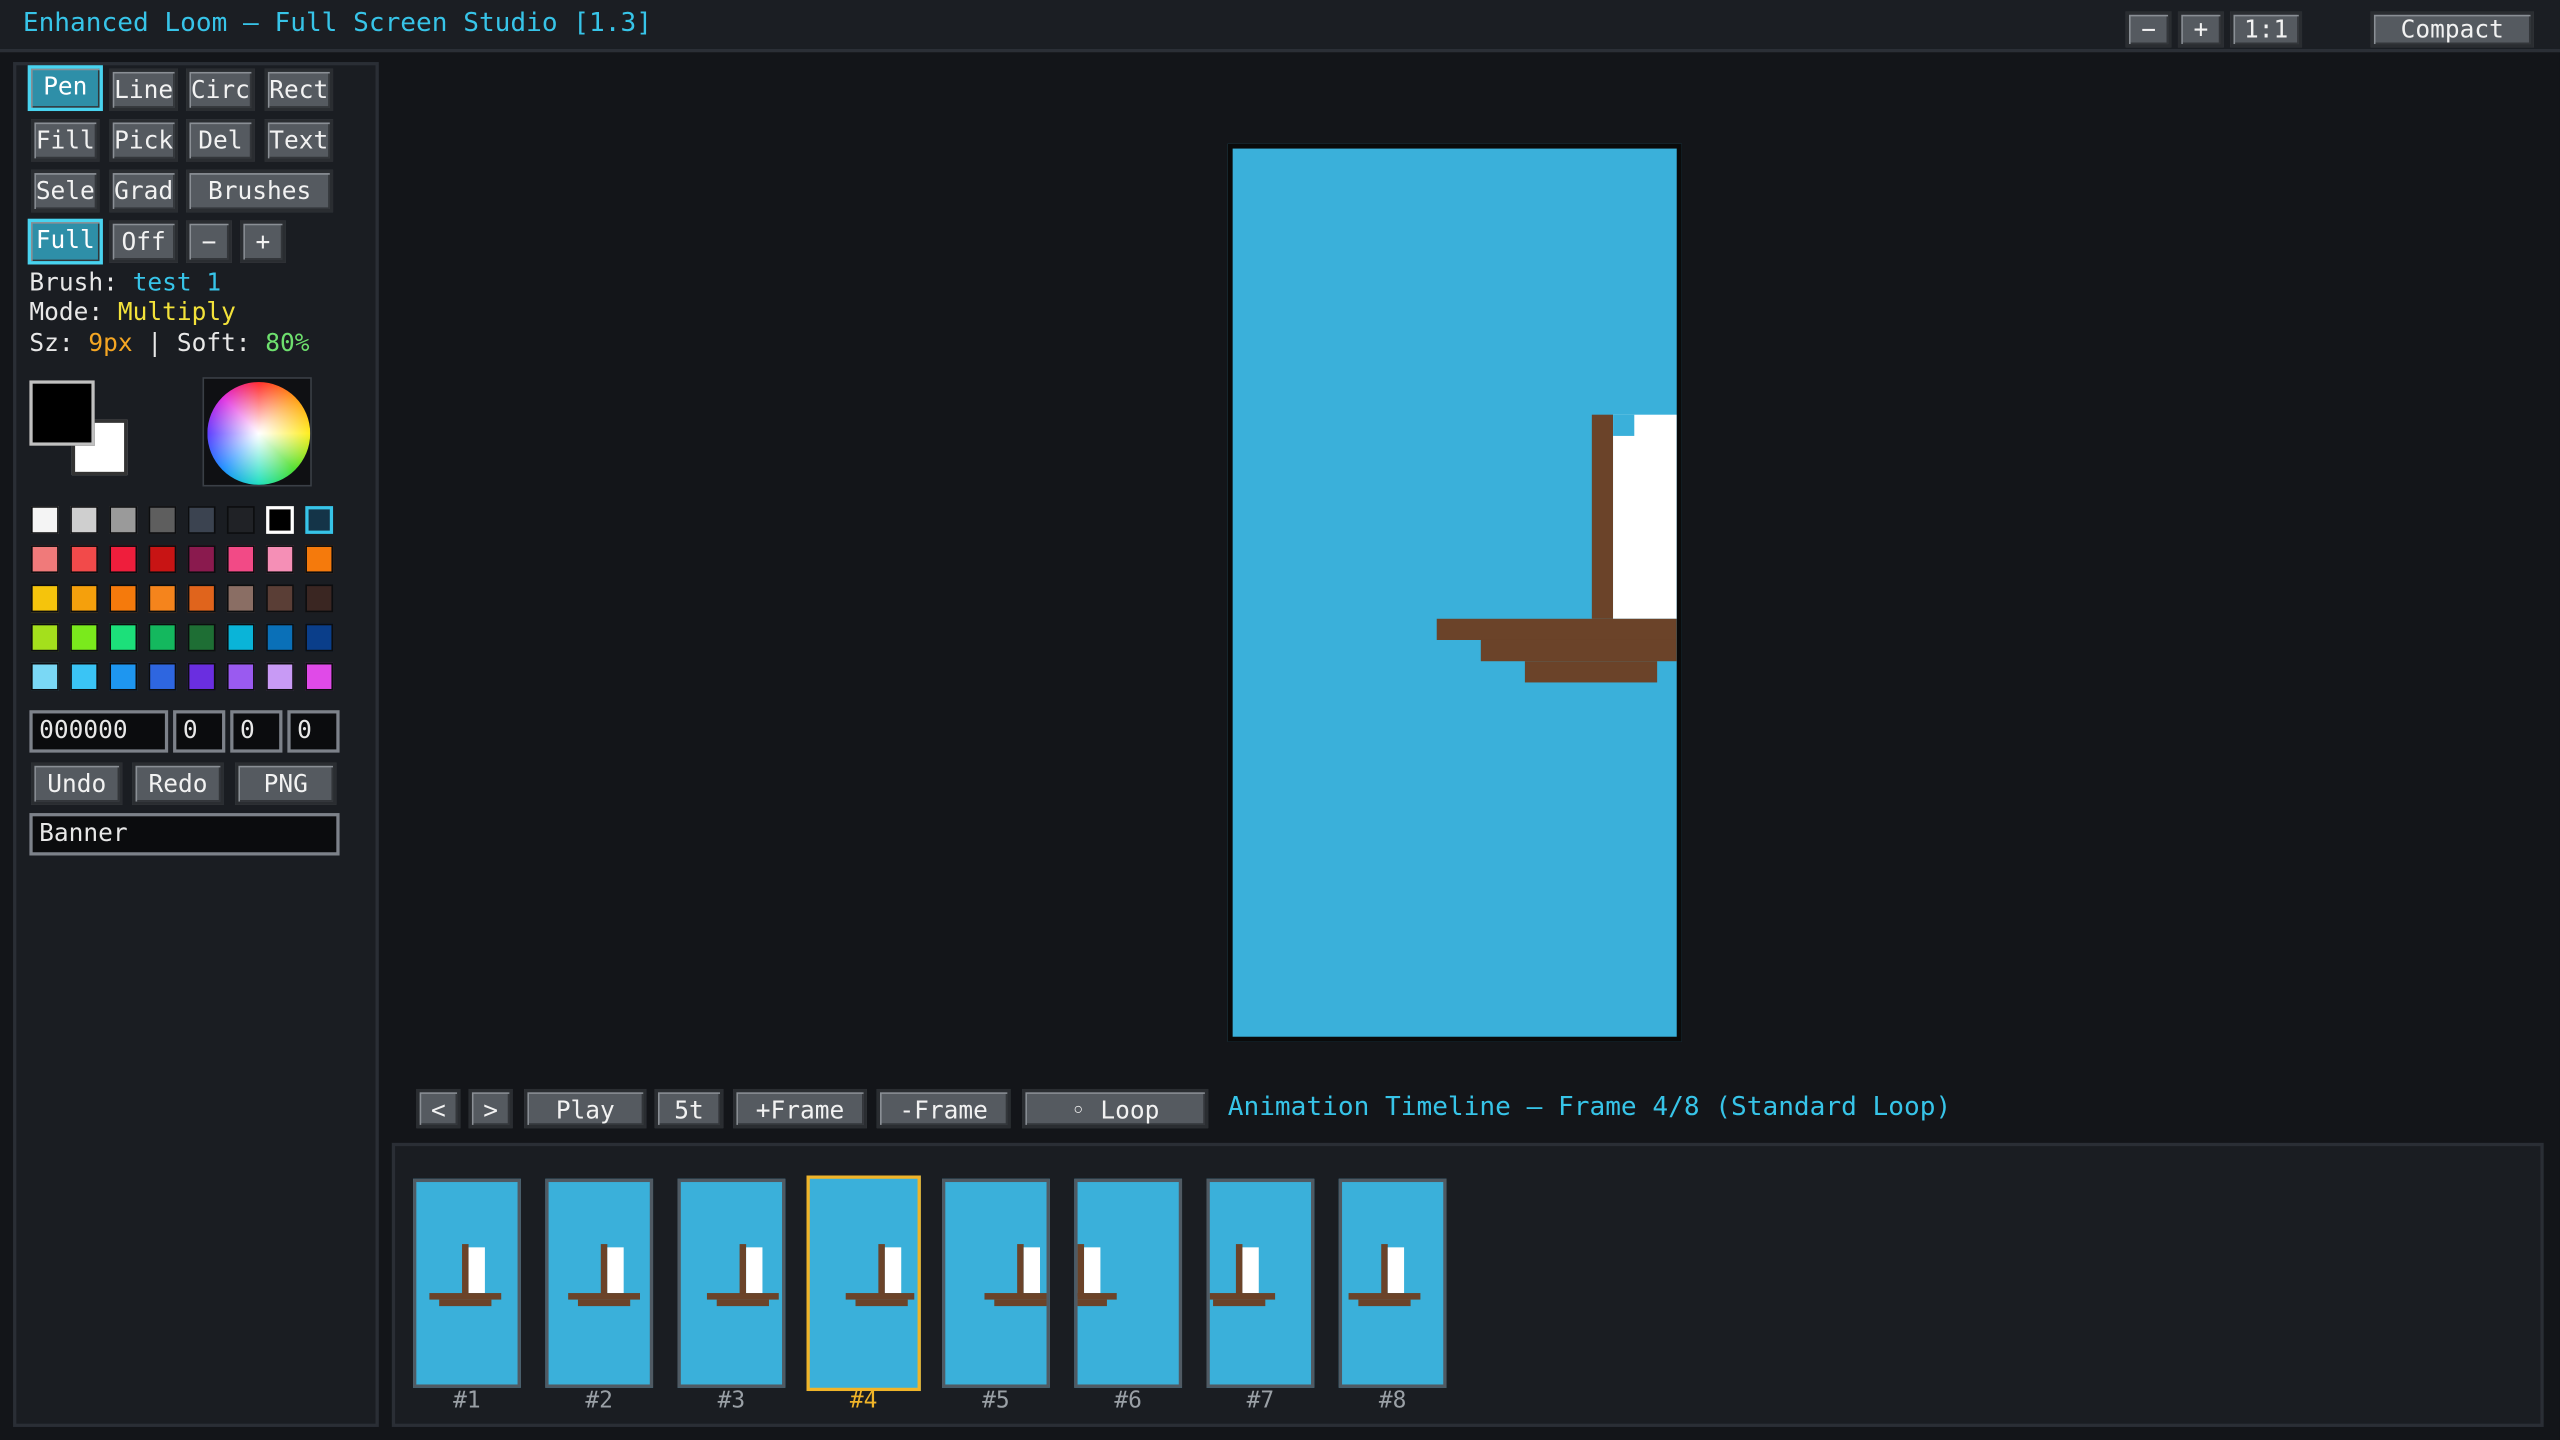 The height and width of the screenshot is (1440, 2560). Describe the element at coordinates (99, 731) in the screenshot. I see `hex-input: 000000` at that location.